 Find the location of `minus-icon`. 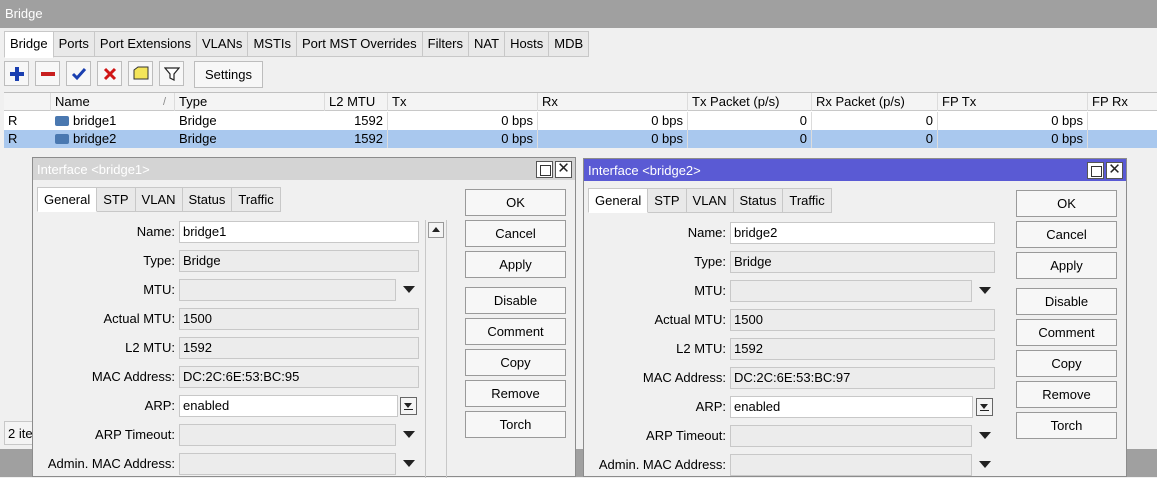

minus-icon is located at coordinates (47, 73).